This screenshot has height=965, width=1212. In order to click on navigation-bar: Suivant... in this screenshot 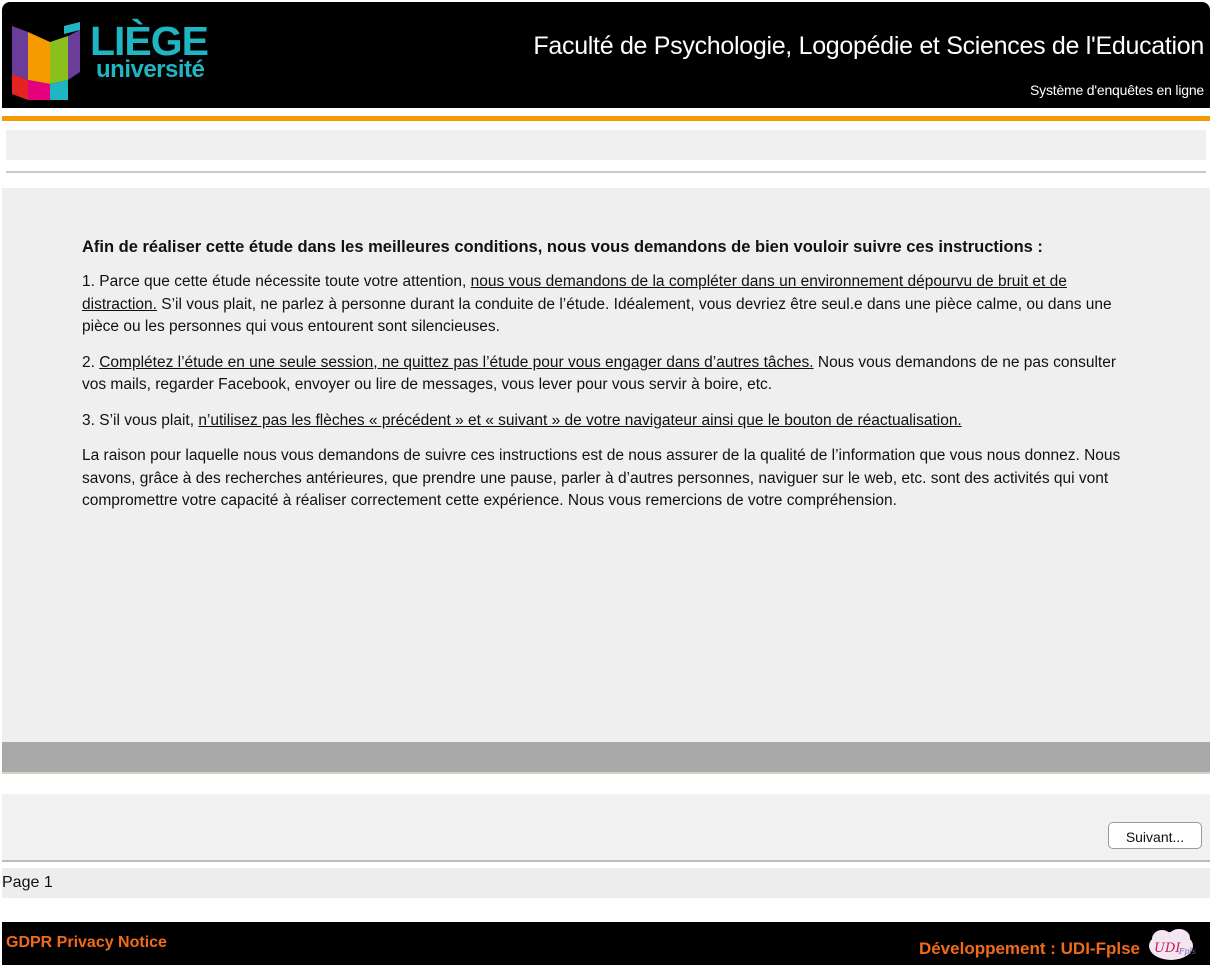, I will do `click(606, 828)`.